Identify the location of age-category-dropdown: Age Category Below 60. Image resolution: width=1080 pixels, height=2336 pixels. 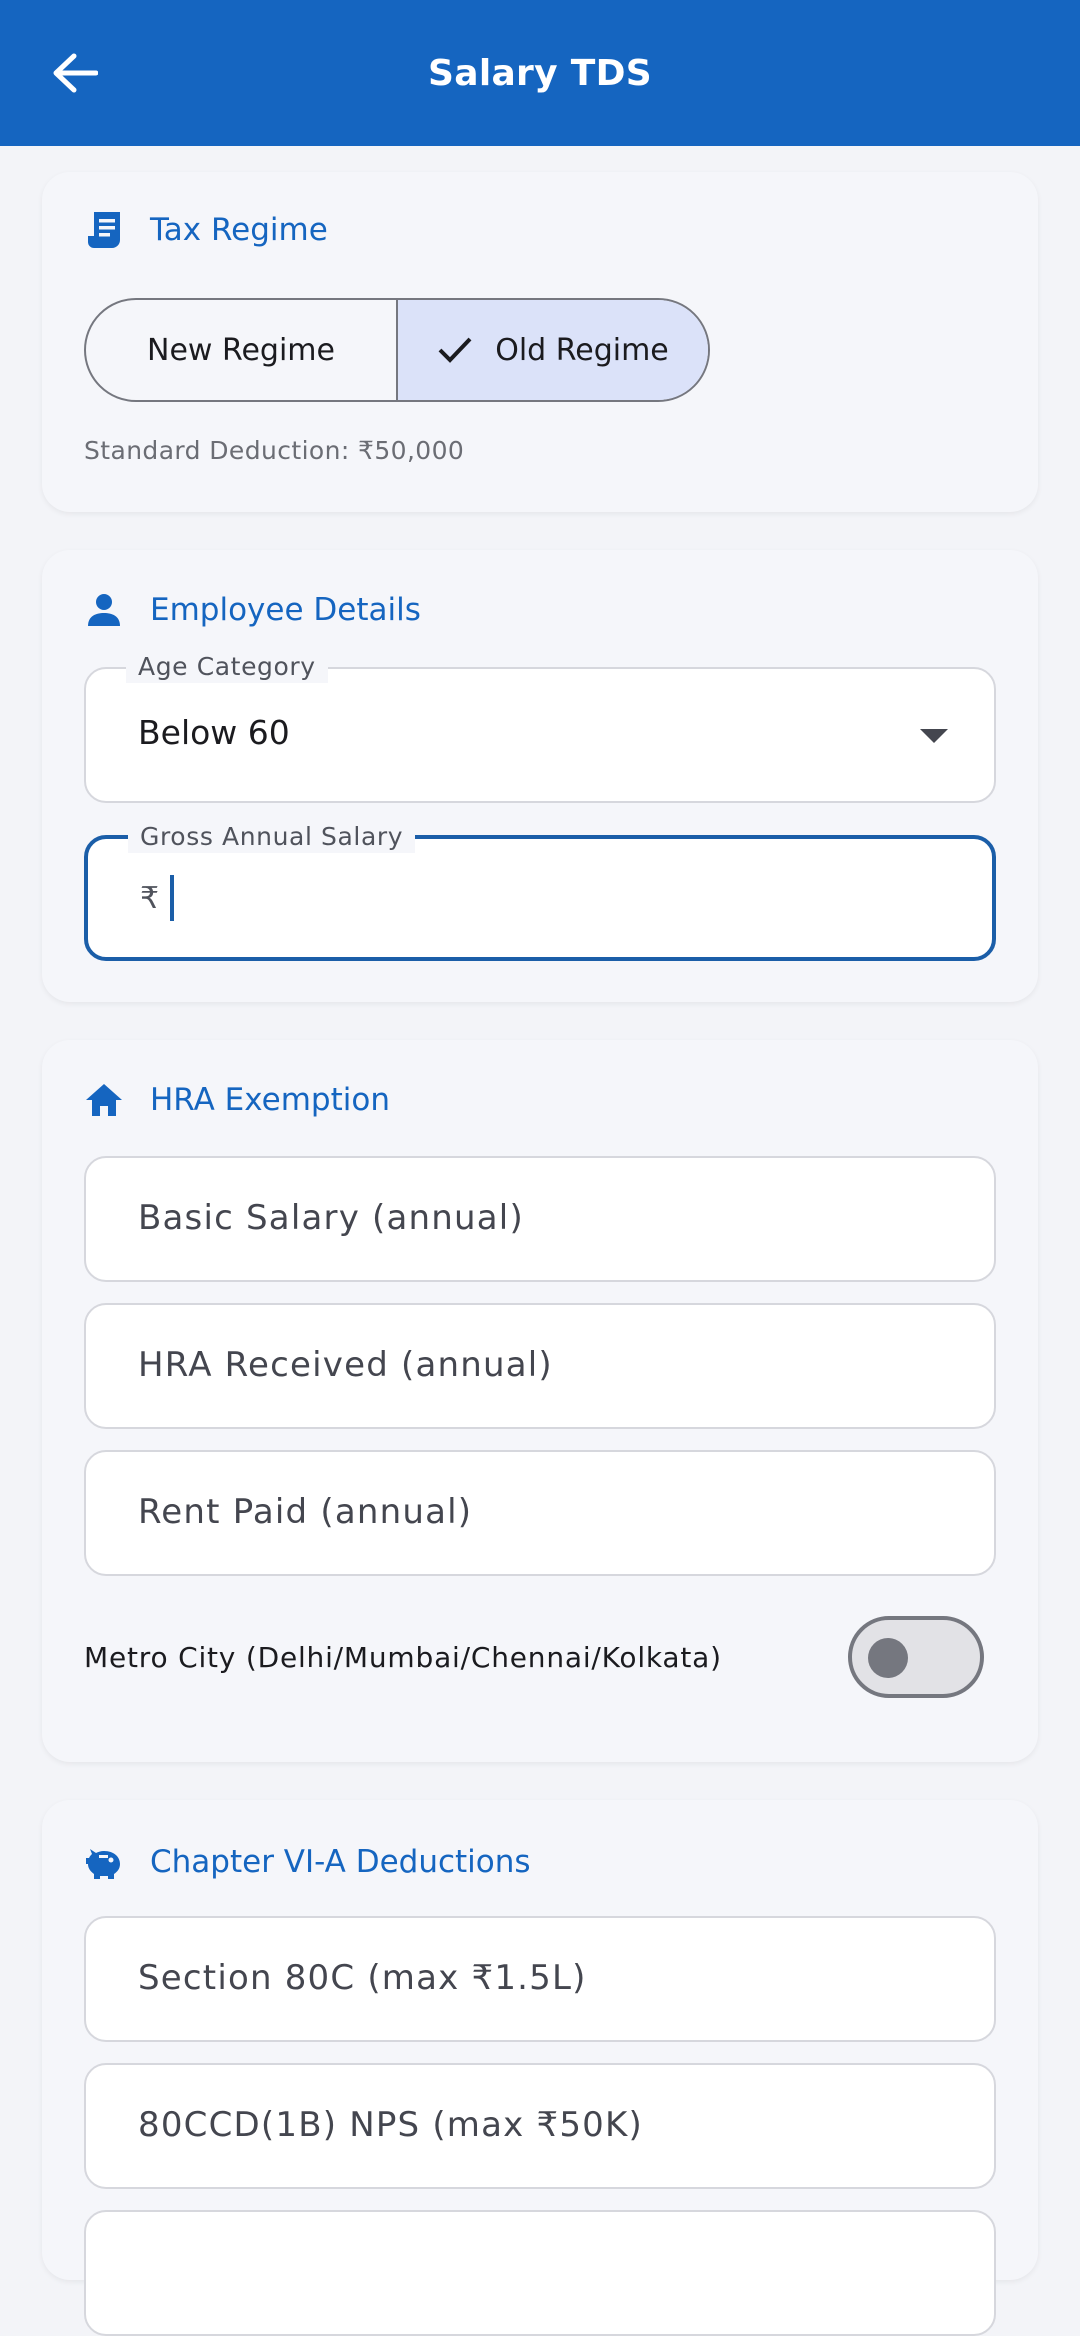
(540, 727).